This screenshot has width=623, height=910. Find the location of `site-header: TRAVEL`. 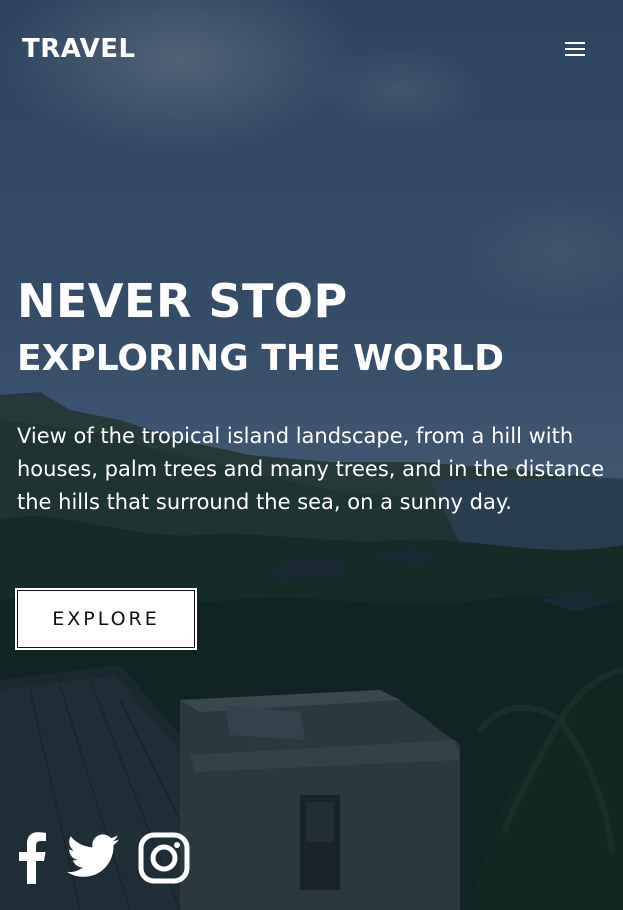

site-header: TRAVEL is located at coordinates (303, 50).